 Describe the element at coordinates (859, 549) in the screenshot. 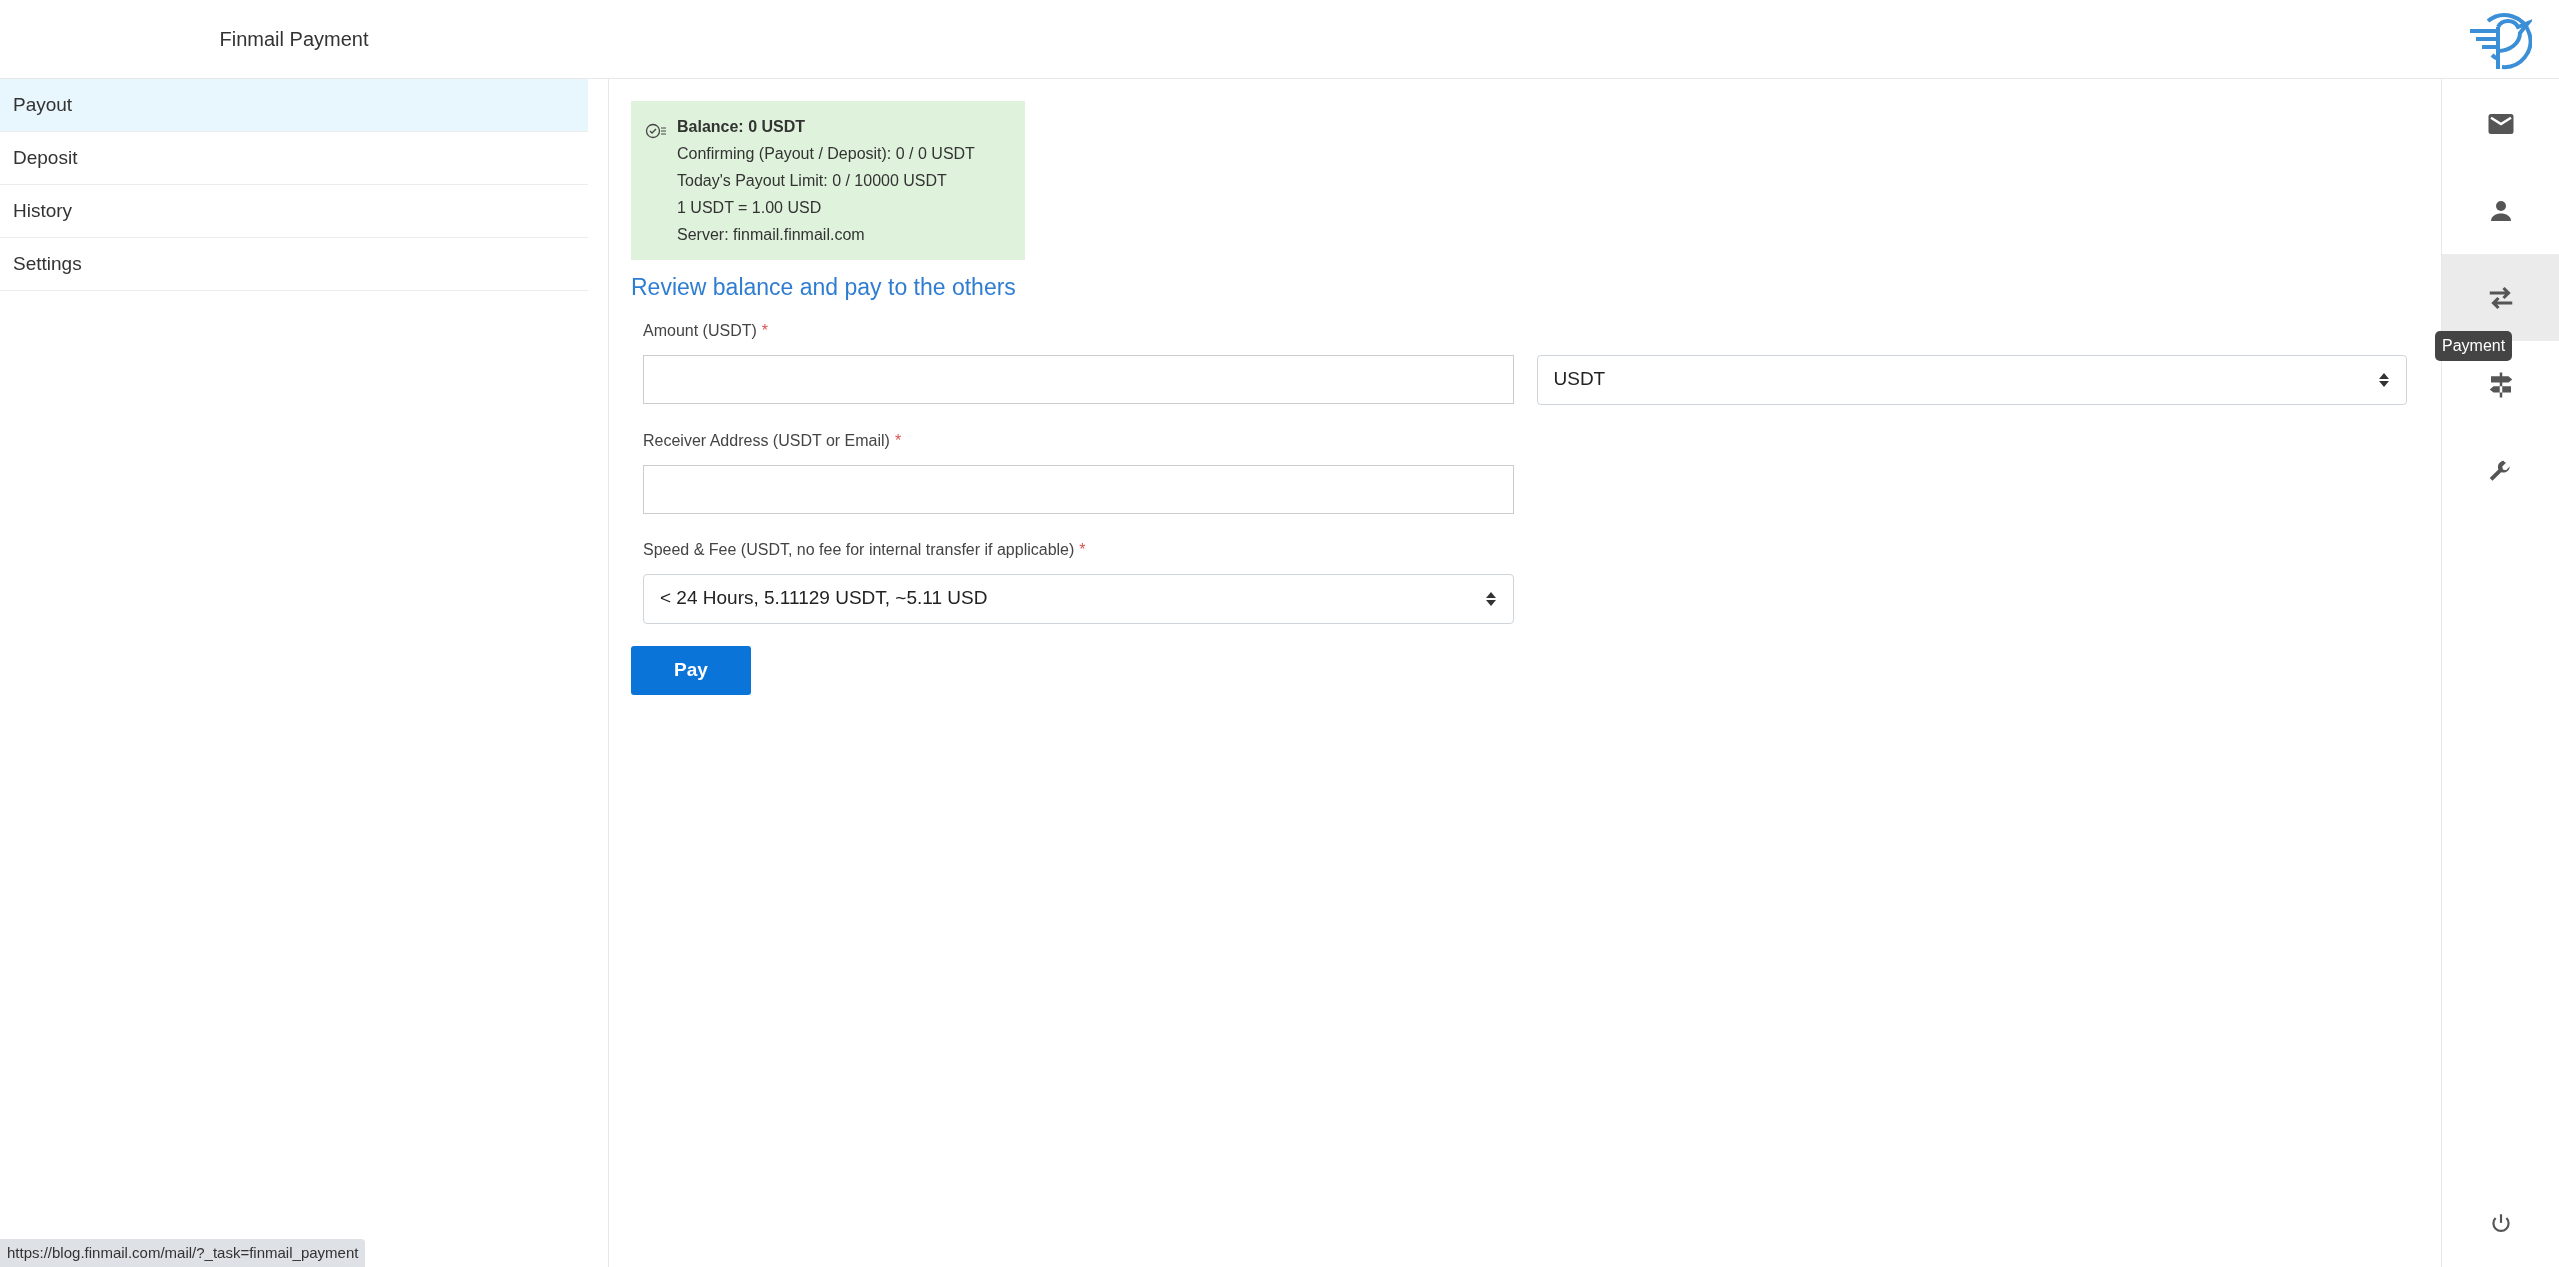

I see `field-label: Speed & Fee (USDT, no fee for internal transfer if applicable)` at that location.